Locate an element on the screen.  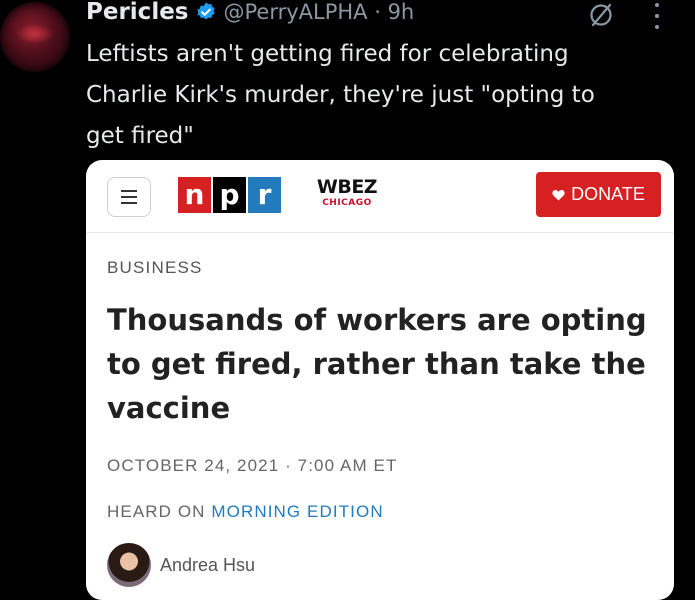
station-name: WBEZ is located at coordinates (347, 187).